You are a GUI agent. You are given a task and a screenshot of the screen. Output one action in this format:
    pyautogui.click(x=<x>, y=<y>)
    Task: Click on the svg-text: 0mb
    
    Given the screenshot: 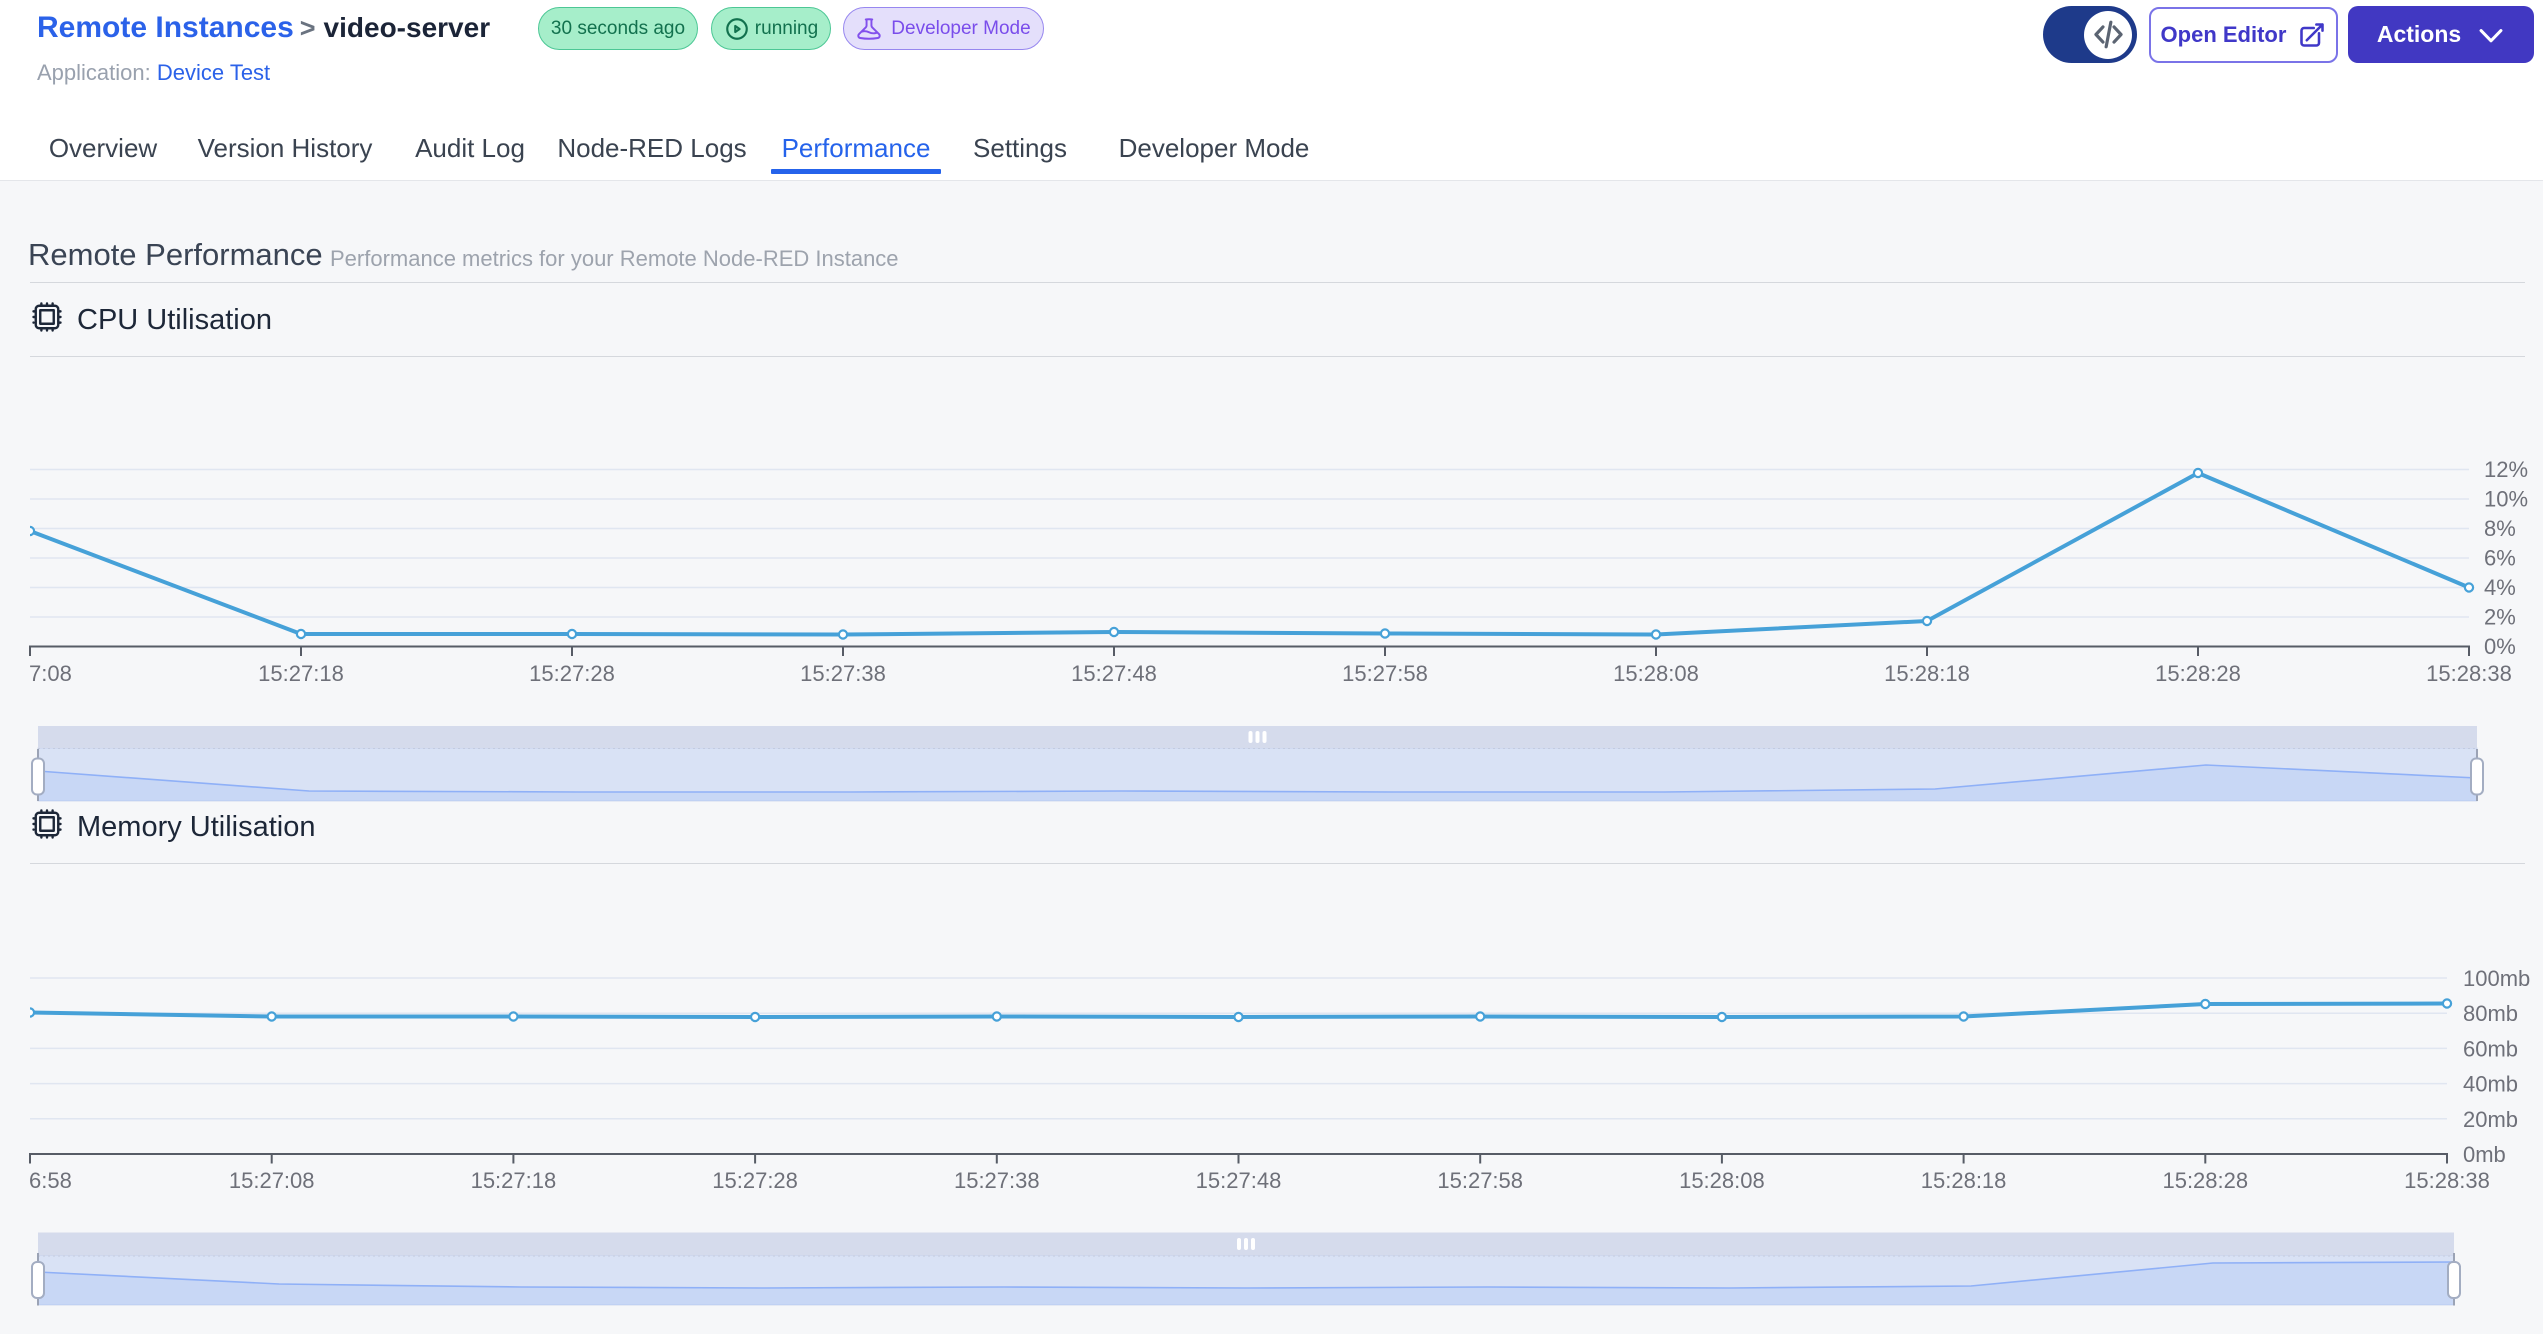 What is the action you would take?
    pyautogui.click(x=2484, y=1154)
    